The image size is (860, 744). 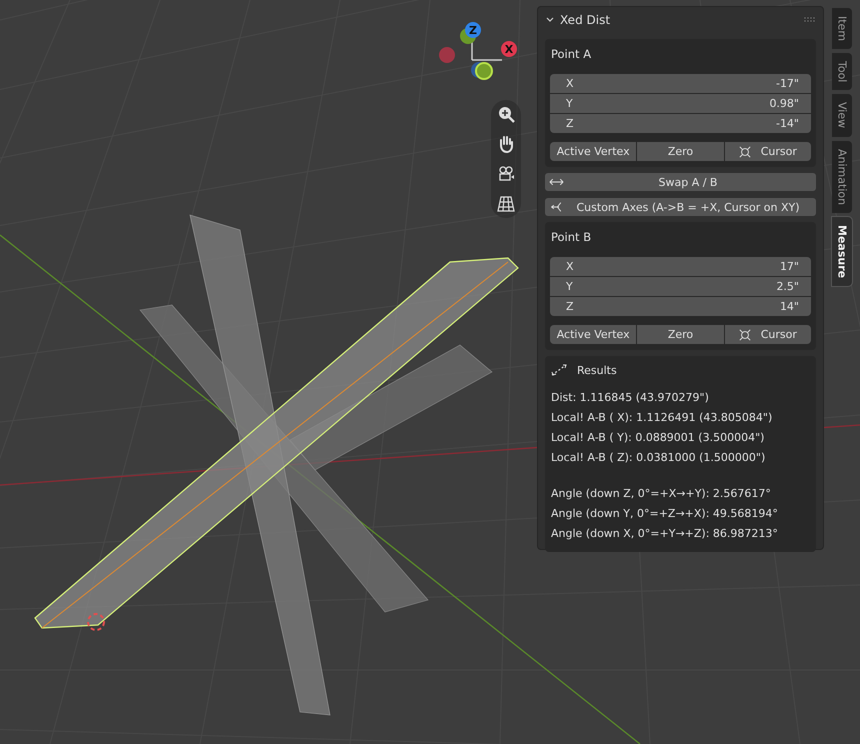 What do you see at coordinates (473, 30) in the screenshot?
I see `gizmo-axis-label: Z` at bounding box center [473, 30].